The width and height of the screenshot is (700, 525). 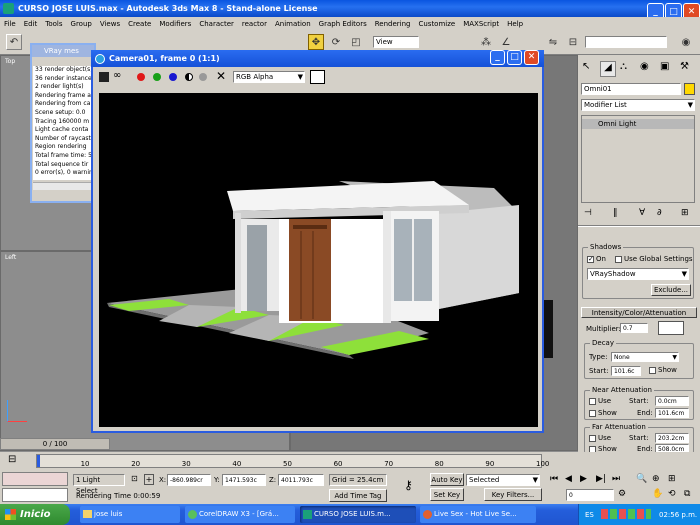 I want to click on clock: 02:56 p.m., so click(x=678, y=515).